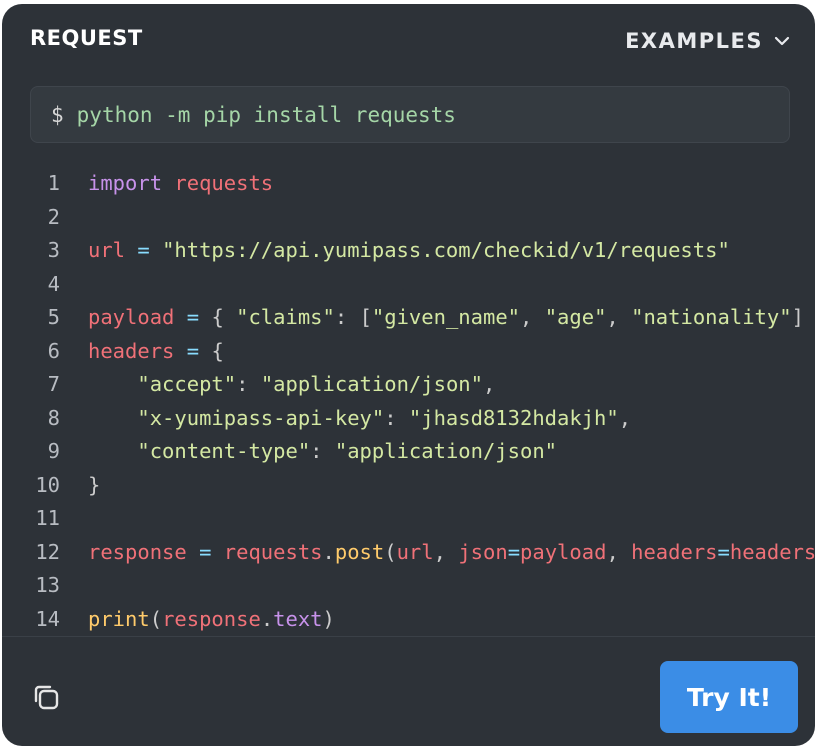  Describe the element at coordinates (53, 183) in the screenshot. I see `line-number: 1` at that location.